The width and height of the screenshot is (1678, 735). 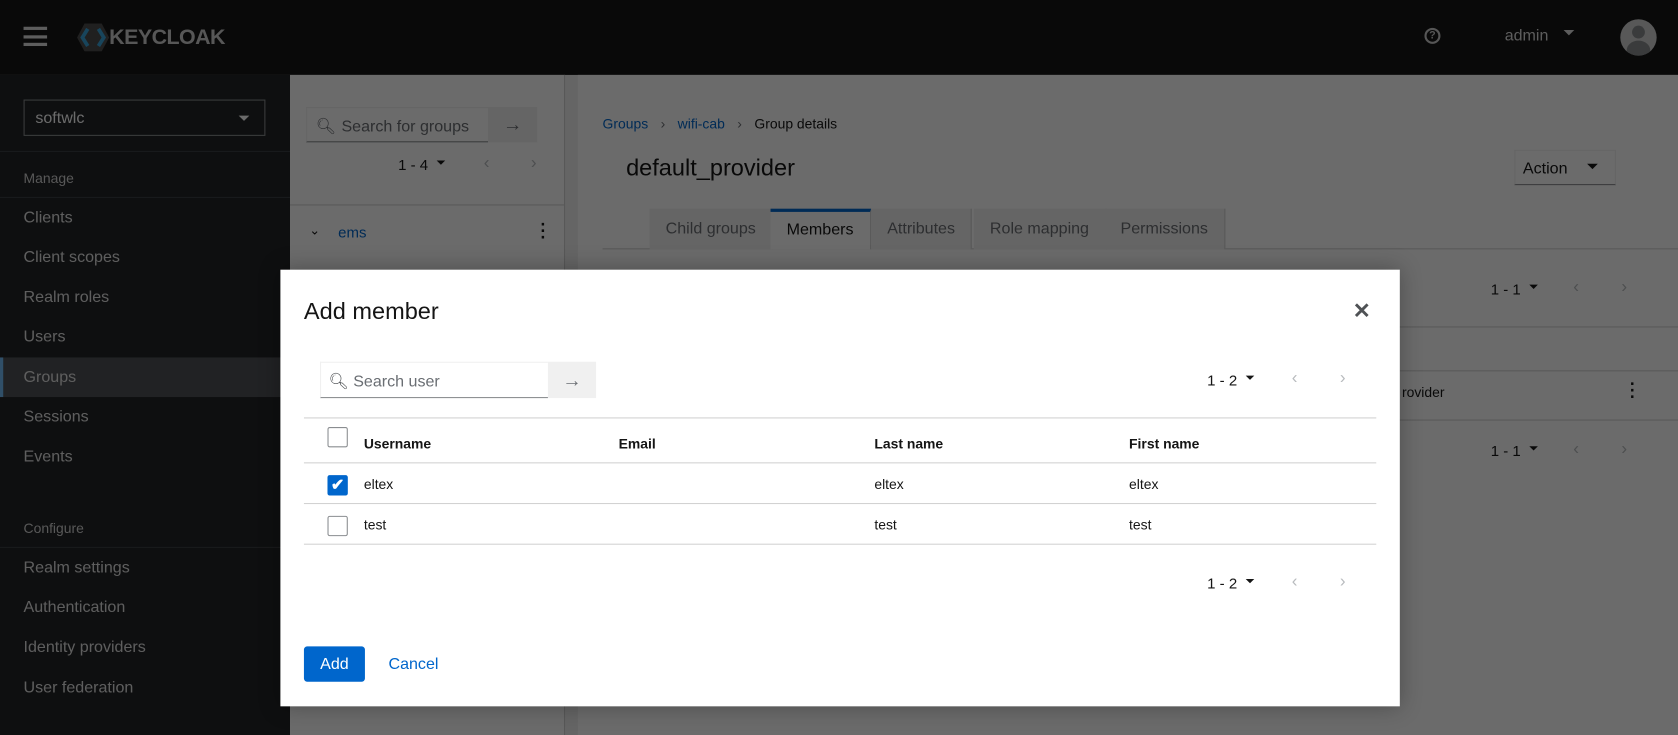 I want to click on hamburger-menu-icon, so click(x=35, y=36).